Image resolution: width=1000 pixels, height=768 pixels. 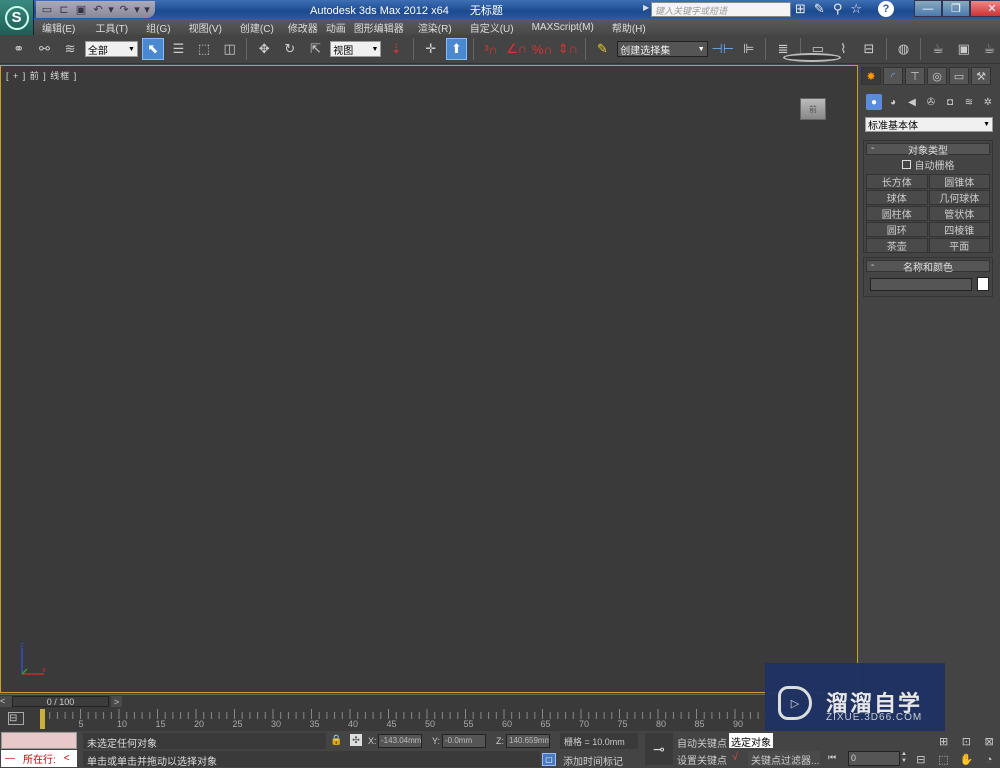 I want to click on menu-customize: 自定义(U), so click(x=492, y=27).